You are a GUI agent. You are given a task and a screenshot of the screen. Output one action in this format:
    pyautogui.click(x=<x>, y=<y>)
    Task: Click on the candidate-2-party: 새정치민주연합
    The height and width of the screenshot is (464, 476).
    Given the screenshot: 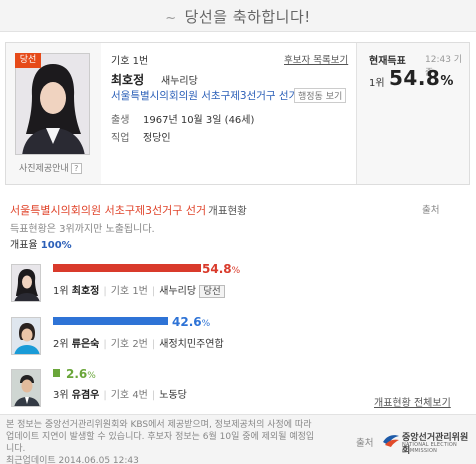 What is the action you would take?
    pyautogui.click(x=191, y=344)
    